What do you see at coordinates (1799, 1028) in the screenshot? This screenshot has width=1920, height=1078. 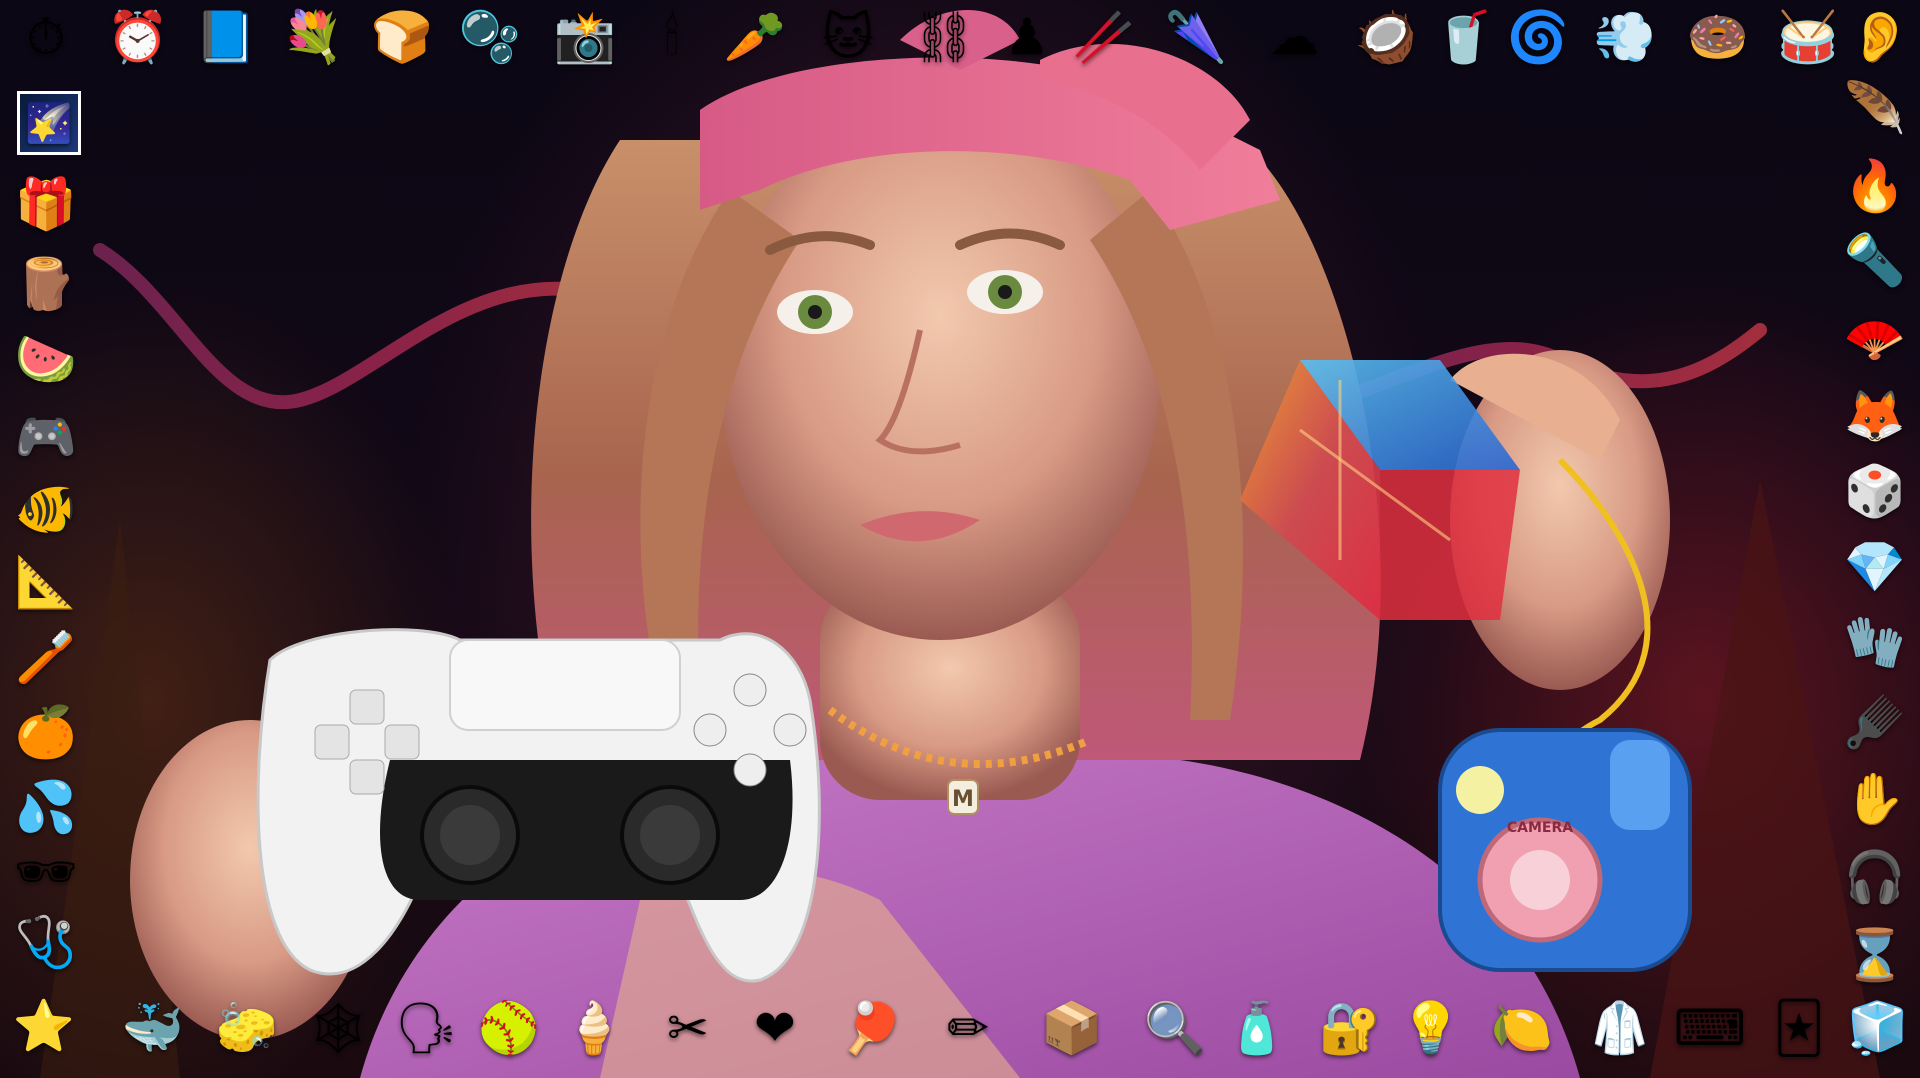 I see `joker-icon: 🃏` at bounding box center [1799, 1028].